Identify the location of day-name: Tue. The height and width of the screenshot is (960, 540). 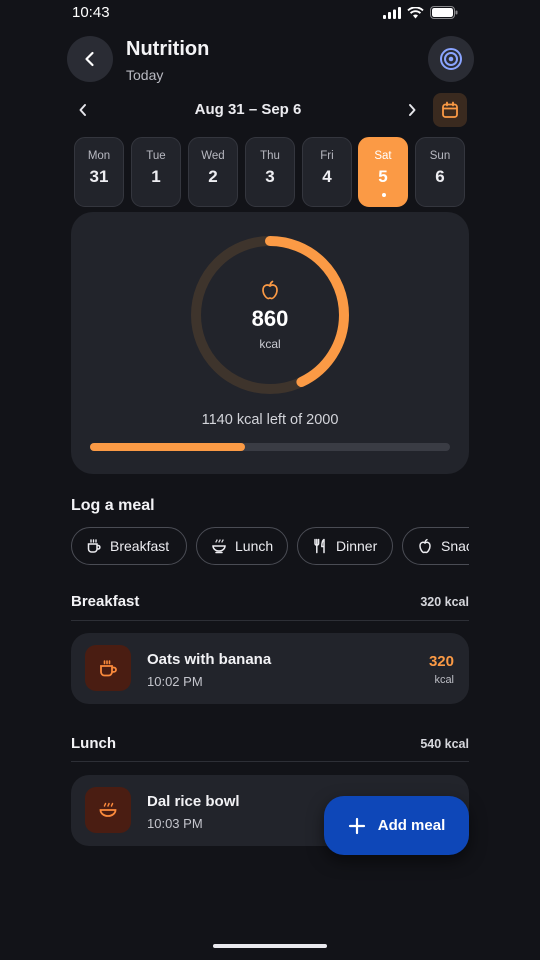
(156, 156).